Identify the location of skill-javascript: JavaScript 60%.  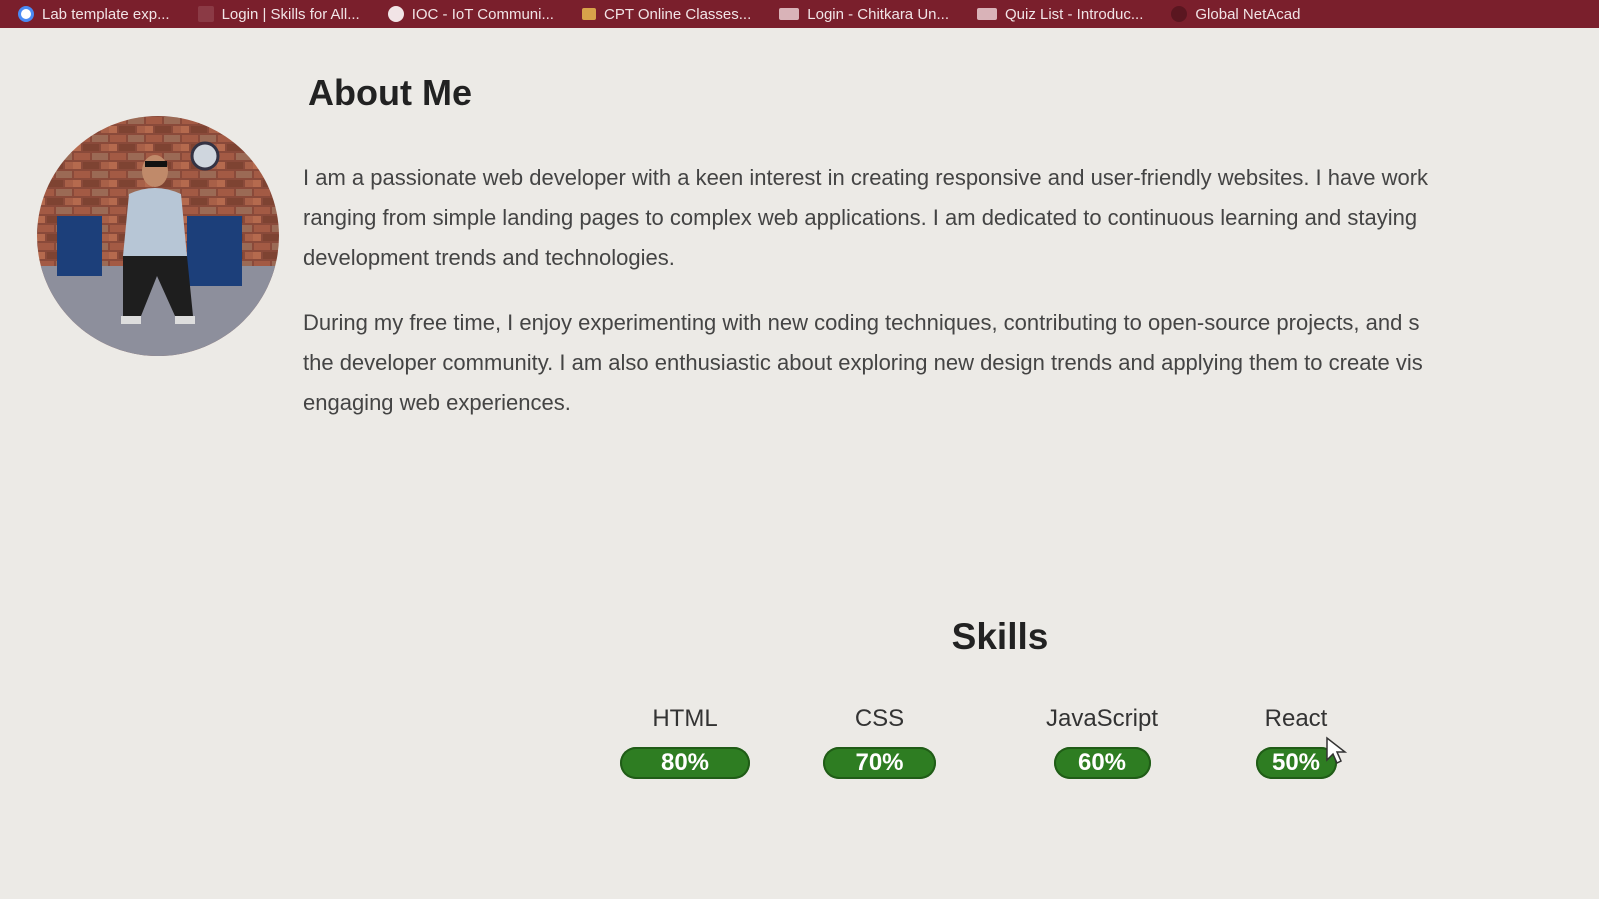
(1102, 742).